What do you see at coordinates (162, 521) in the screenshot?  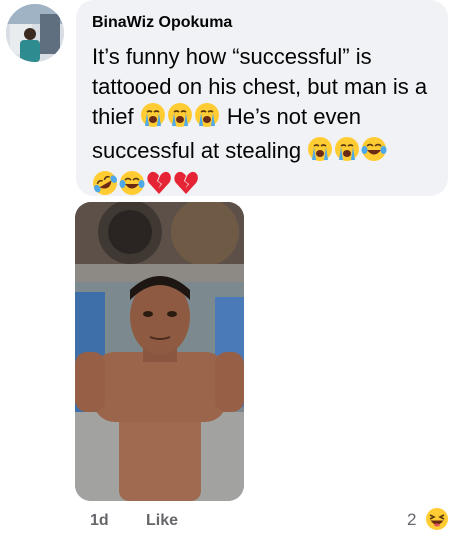 I see `like-button: Like` at bounding box center [162, 521].